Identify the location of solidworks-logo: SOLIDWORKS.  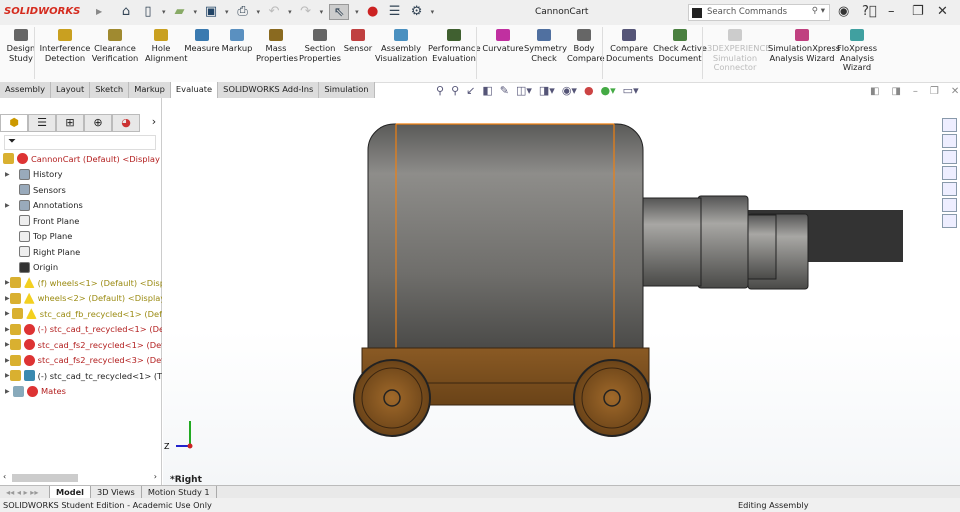
(42, 11).